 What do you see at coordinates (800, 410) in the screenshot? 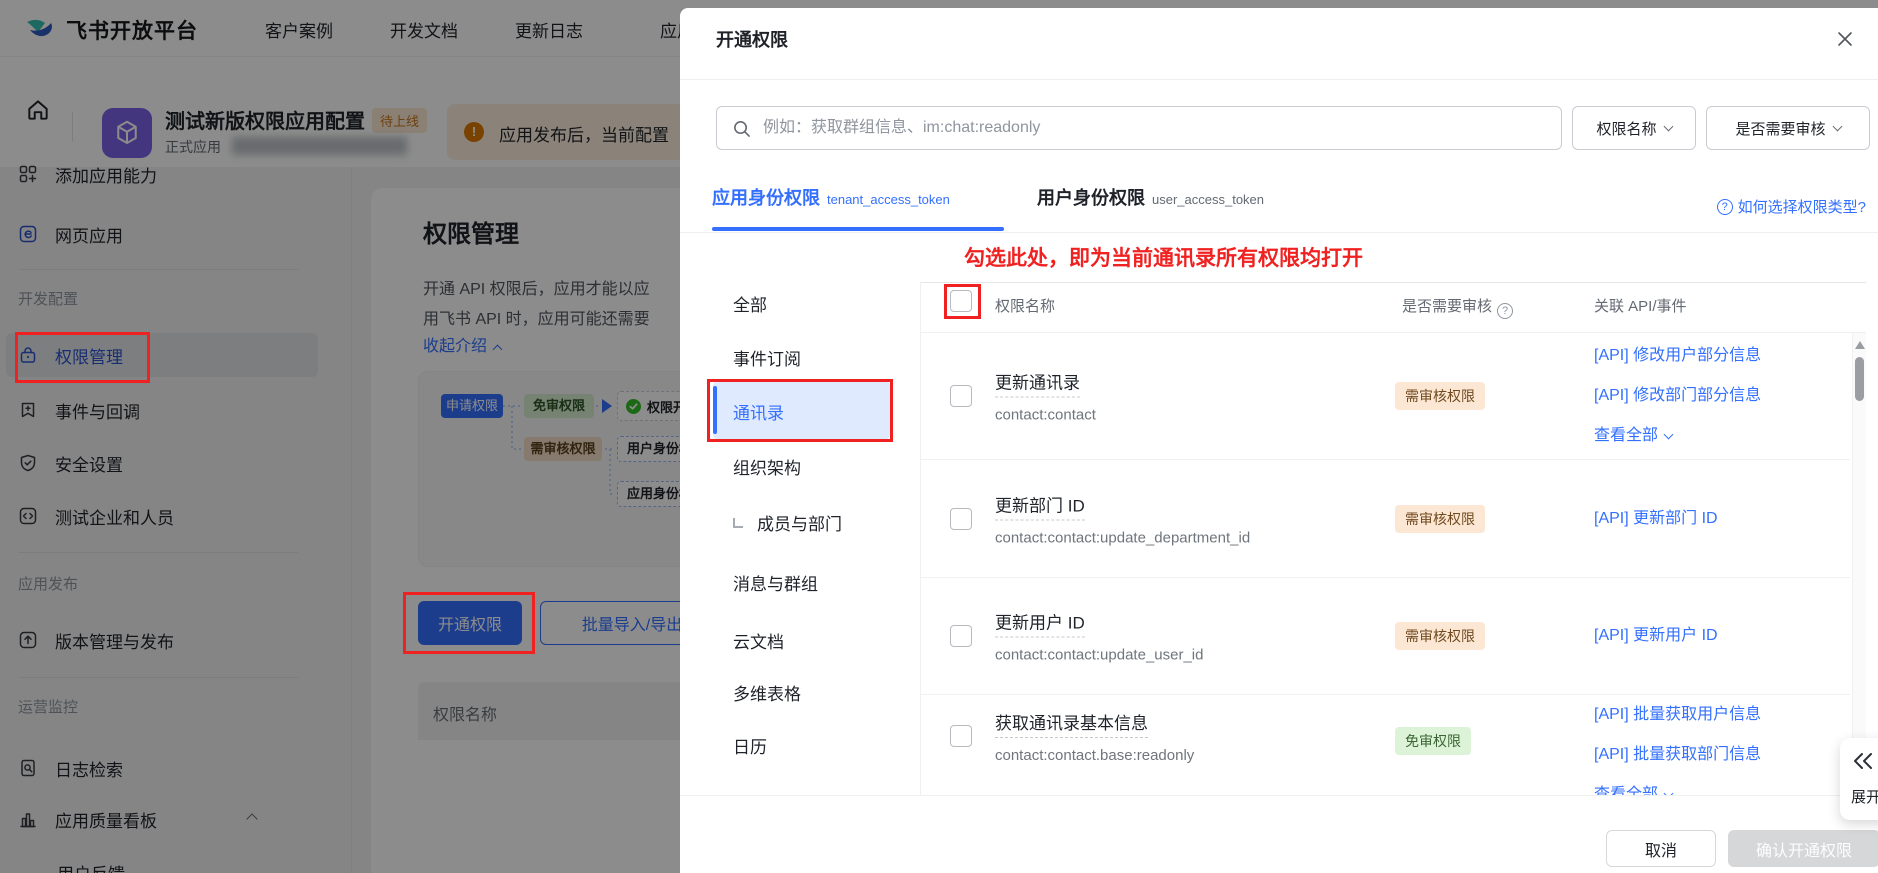
I see `annotation-box-contacts-category` at bounding box center [800, 410].